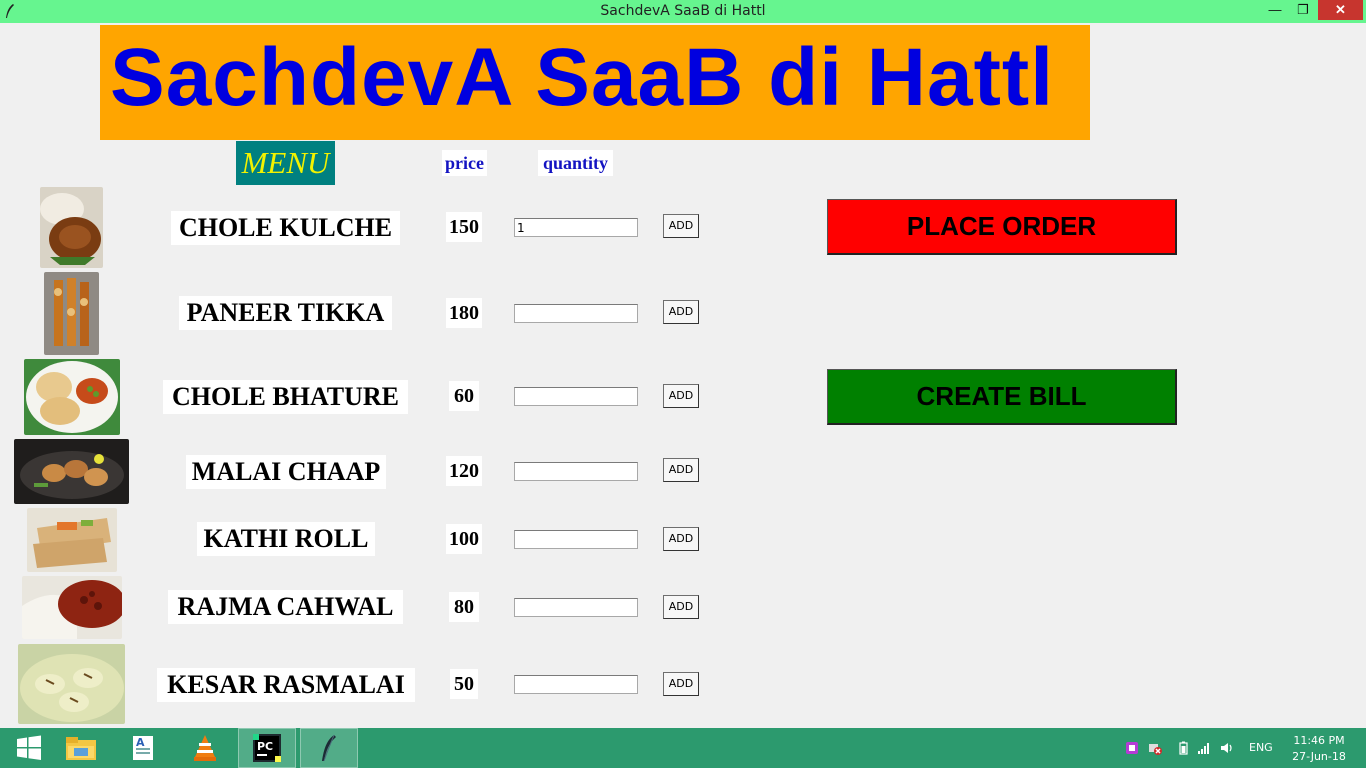  I want to click on add-button-kathi-roll: ADD, so click(681, 539).